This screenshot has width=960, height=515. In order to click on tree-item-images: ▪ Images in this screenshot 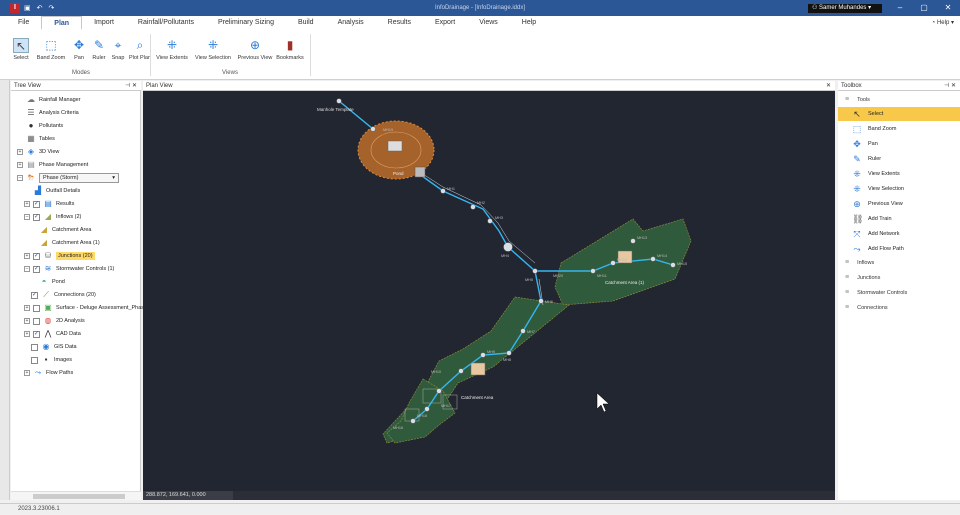, I will do `click(51, 360)`.